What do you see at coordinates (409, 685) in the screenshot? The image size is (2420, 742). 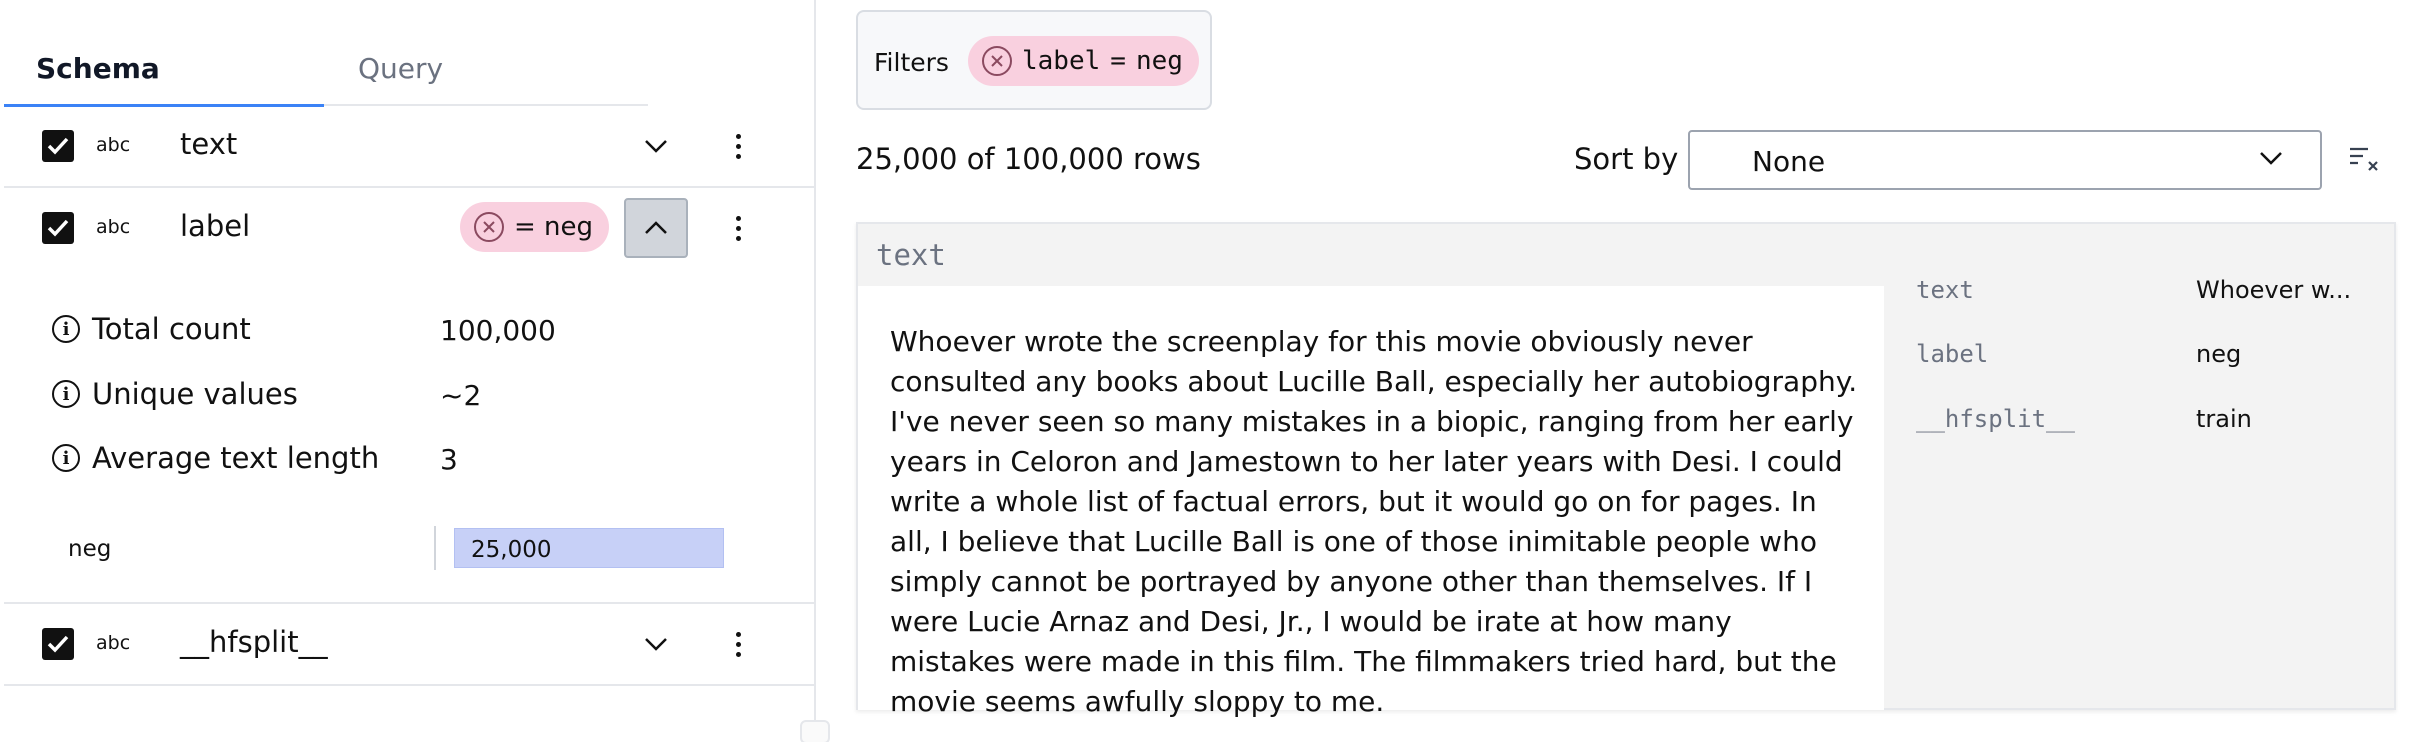 I see `row-divider` at bounding box center [409, 685].